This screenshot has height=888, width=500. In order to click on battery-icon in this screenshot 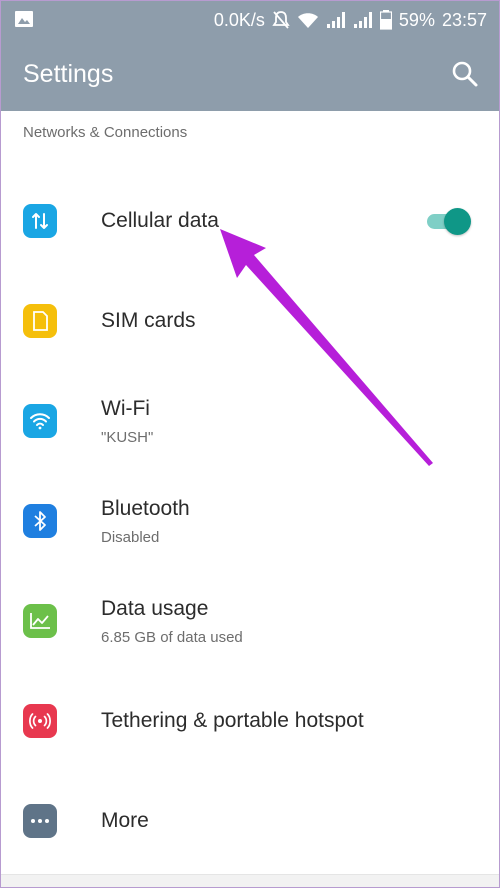, I will do `click(385, 20)`.